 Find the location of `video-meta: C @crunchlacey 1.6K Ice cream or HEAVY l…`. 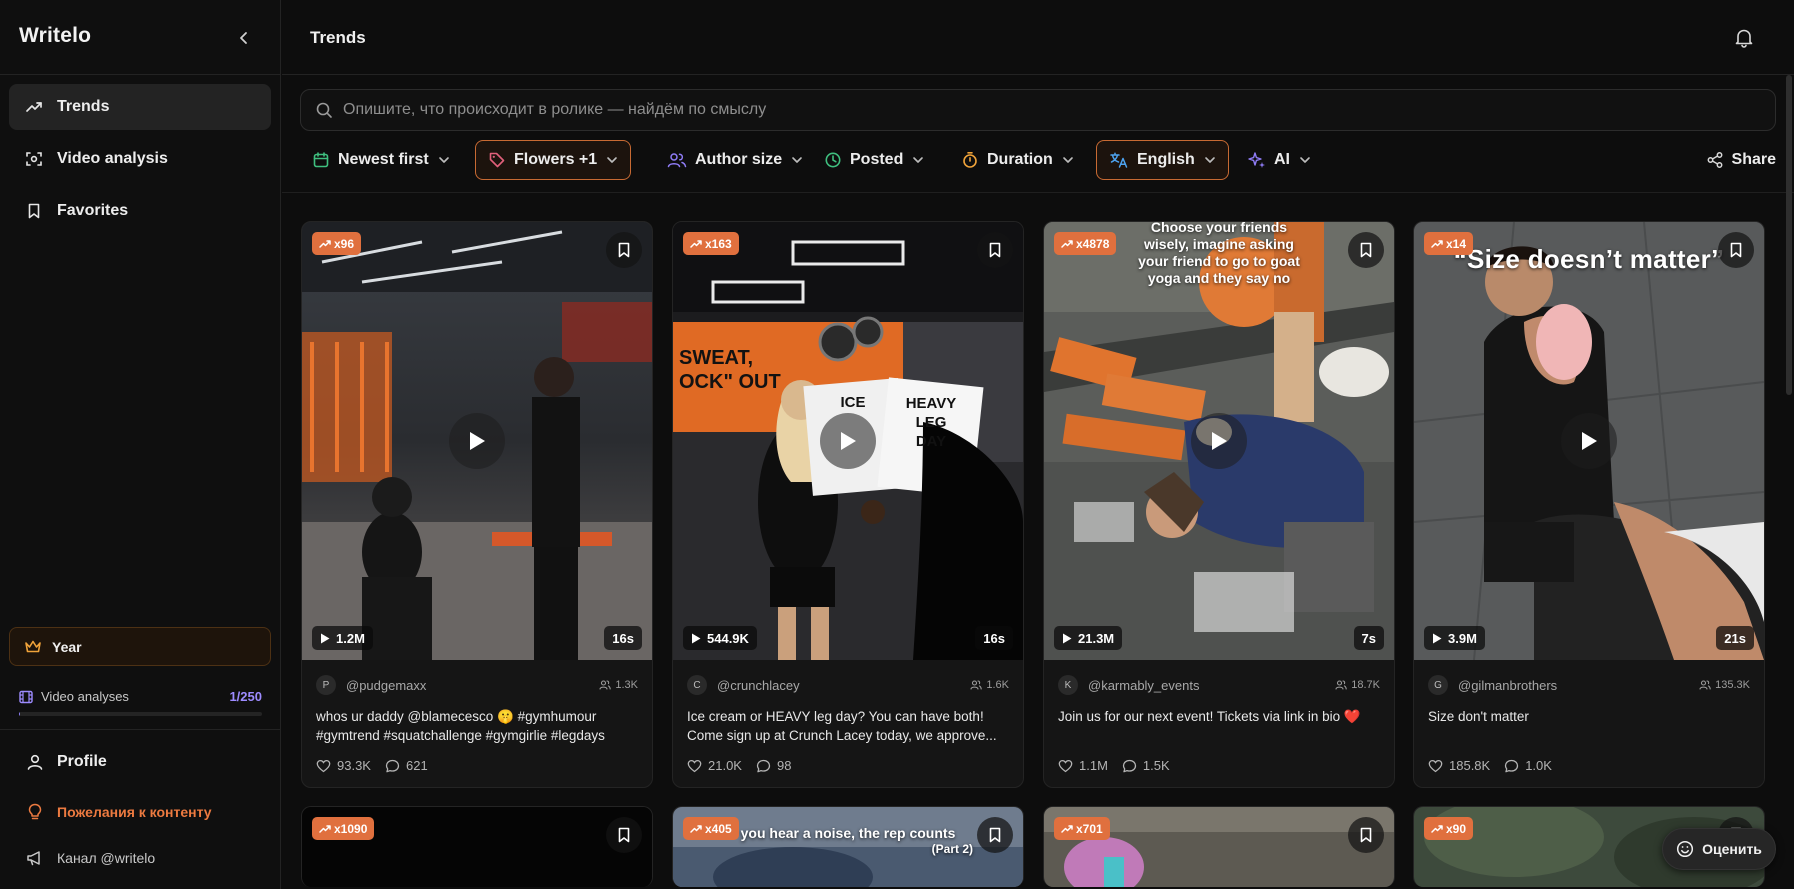

video-meta: C @crunchlacey 1.6K Ice cream or HEAVY l… is located at coordinates (848, 723).